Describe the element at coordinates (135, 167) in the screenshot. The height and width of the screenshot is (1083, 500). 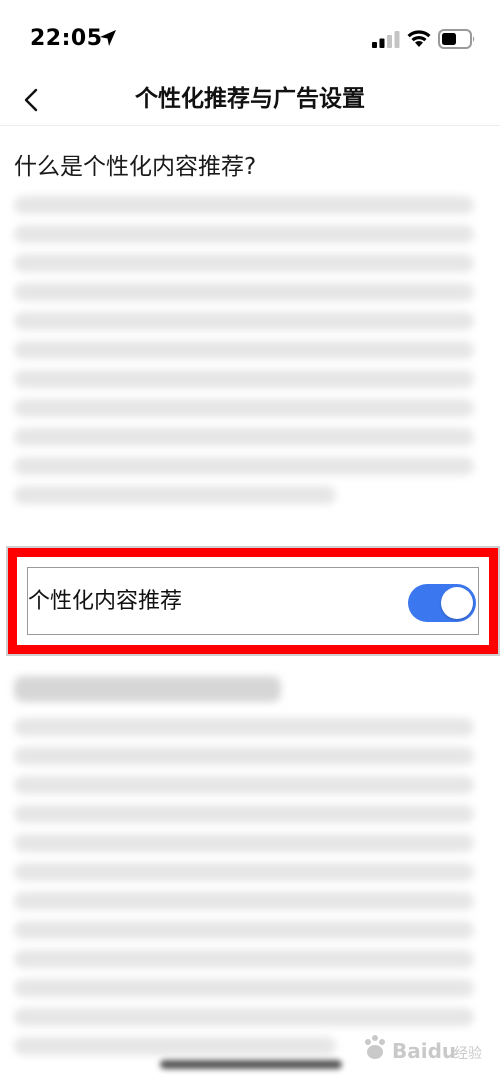
I see `section-heading: 什么是个性化内容推荐?` at that location.